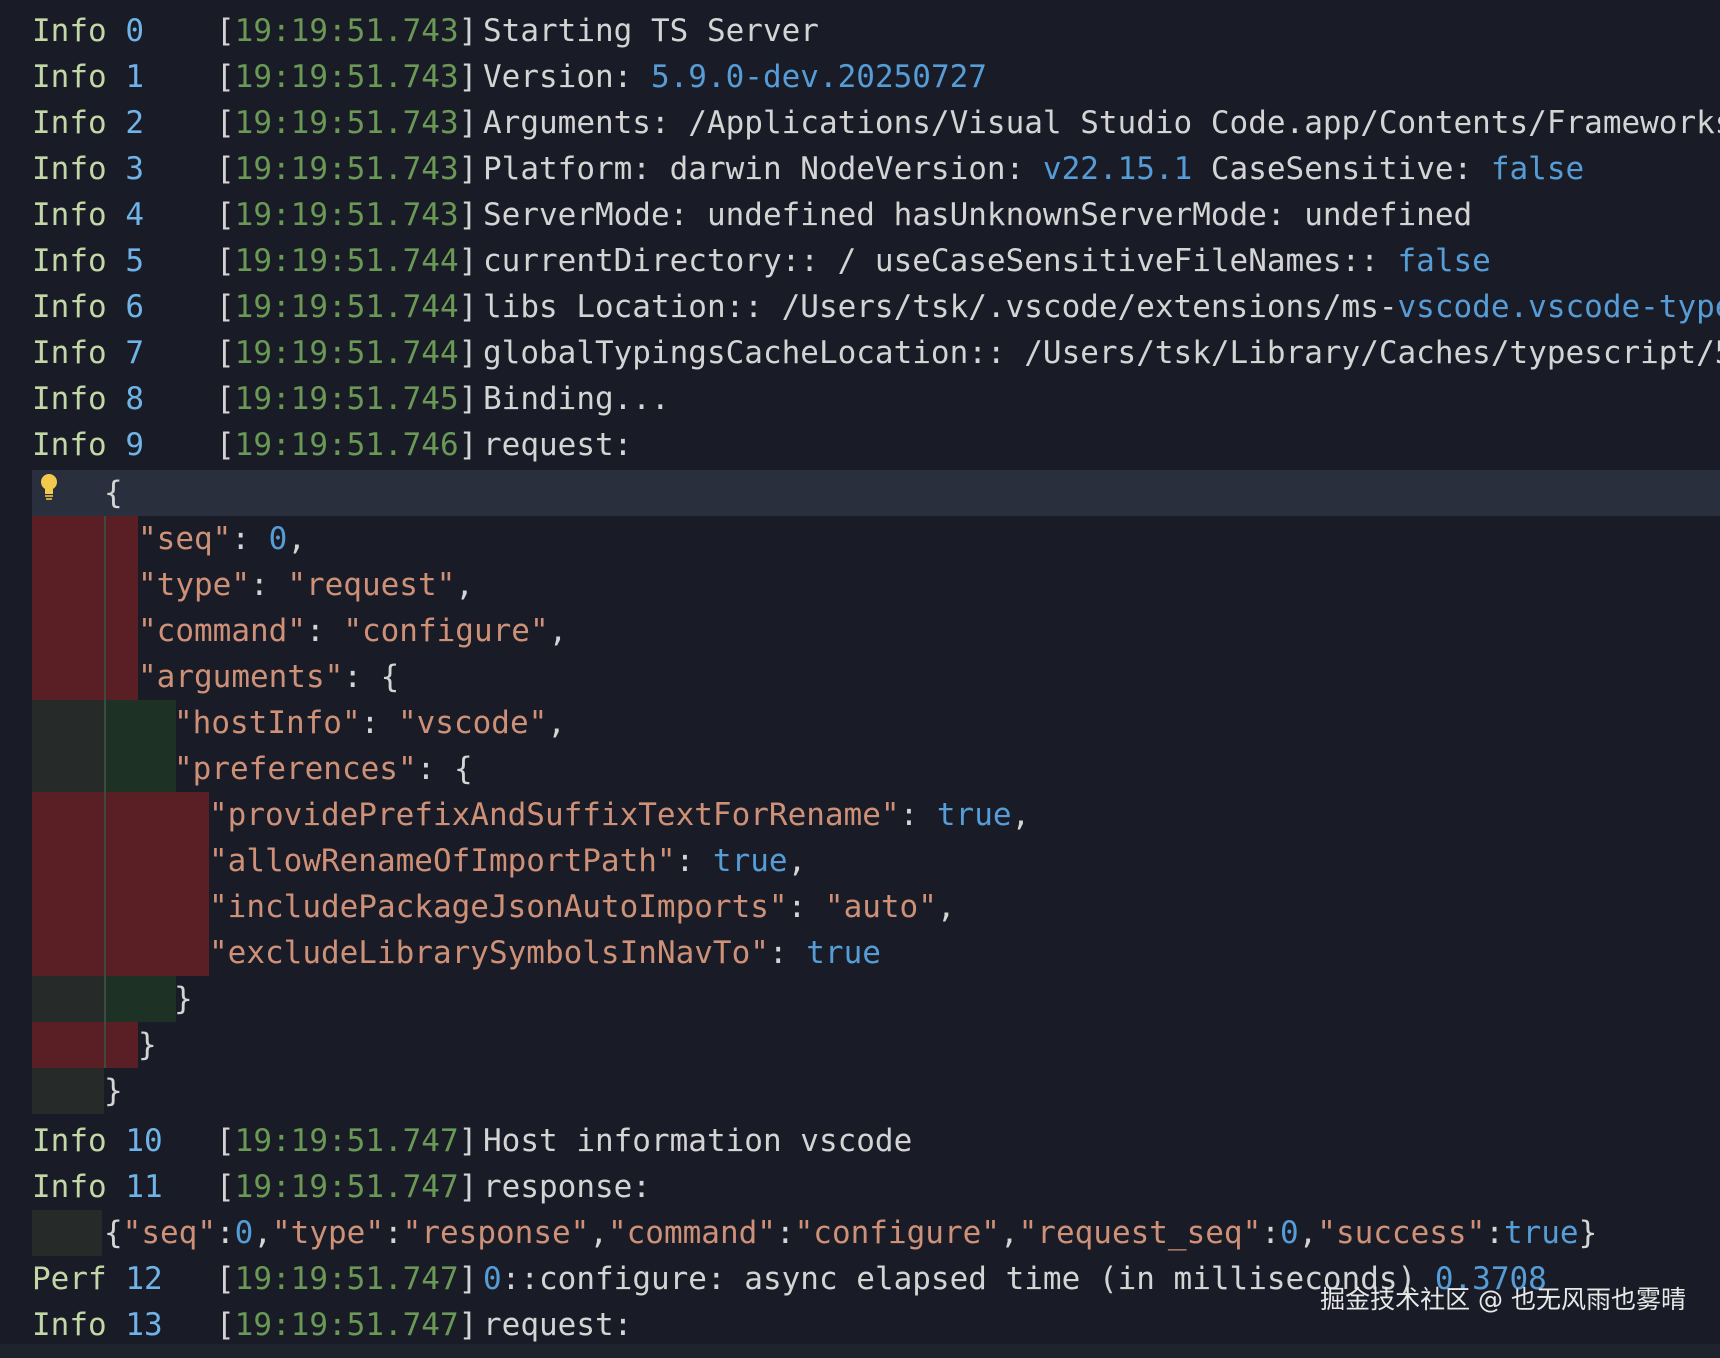 The width and height of the screenshot is (1720, 1358). Describe the element at coordinates (134, 261) in the screenshot. I see `log-line-number: 5` at that location.